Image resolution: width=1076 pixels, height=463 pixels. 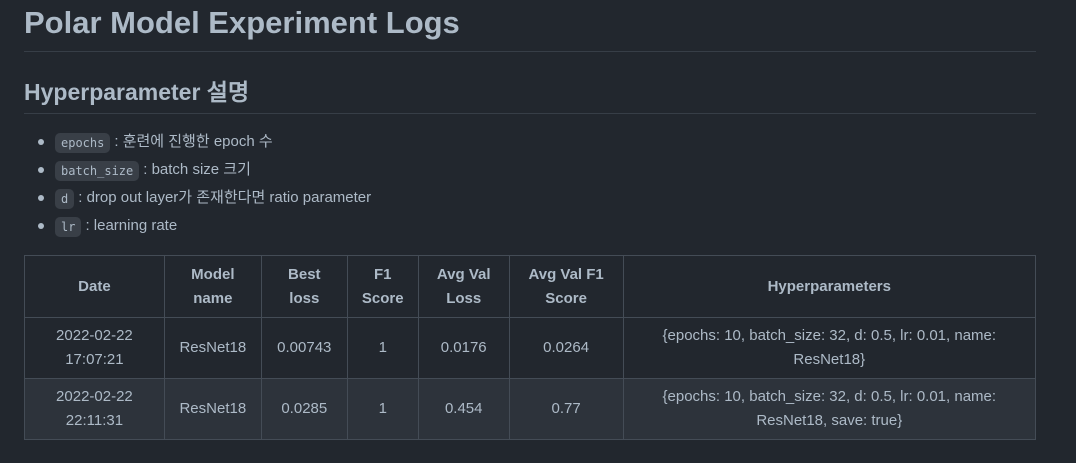 I want to click on list-item: batch_size : batch size 크기, so click(x=537, y=175).